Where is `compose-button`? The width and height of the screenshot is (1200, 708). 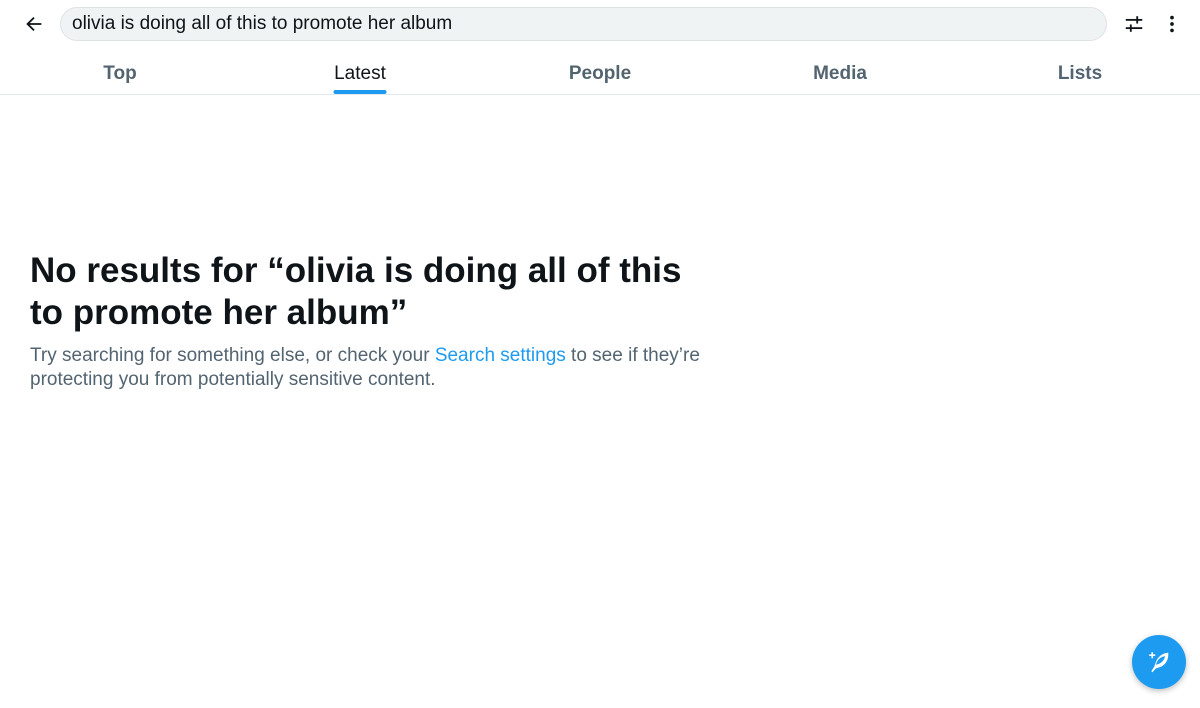
compose-button is located at coordinates (1159, 662).